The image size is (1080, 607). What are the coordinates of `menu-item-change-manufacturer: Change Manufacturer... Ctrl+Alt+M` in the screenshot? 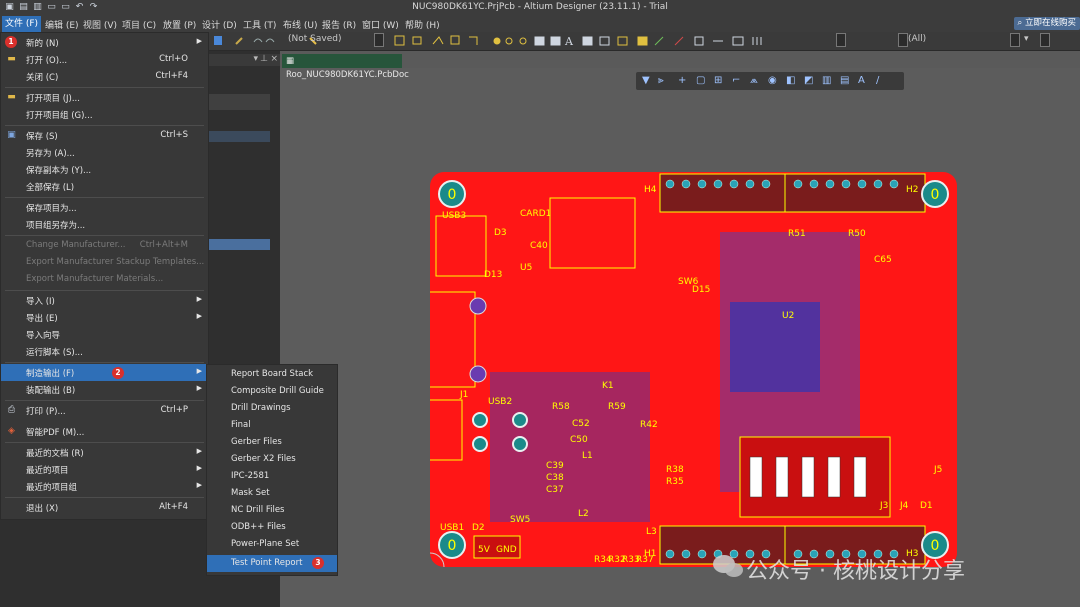 It's located at (107, 245).